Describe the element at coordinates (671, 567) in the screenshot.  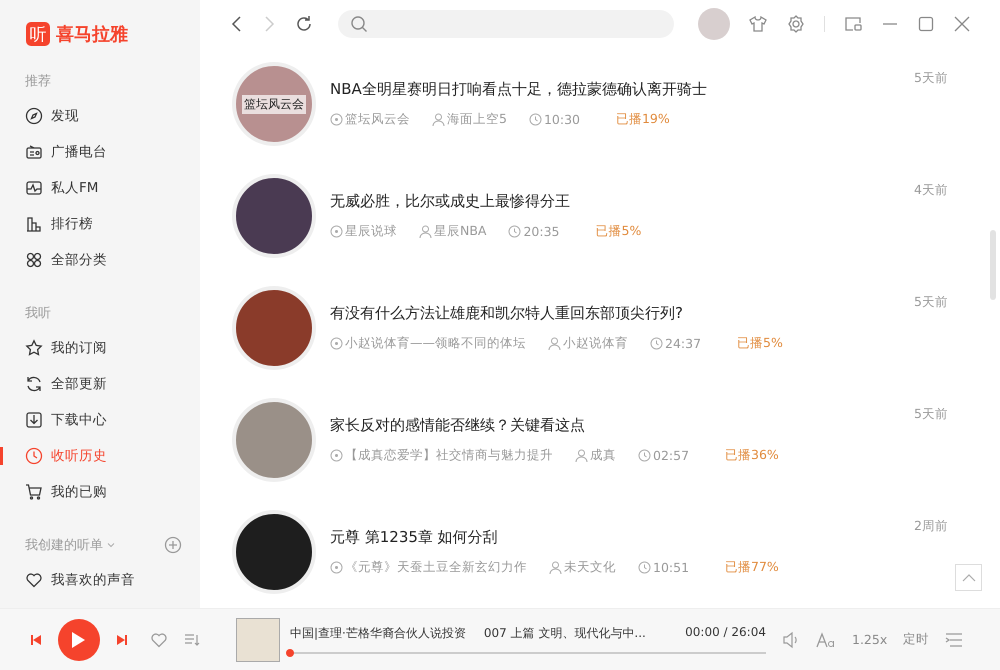
I see `duration: 10:51` at that location.